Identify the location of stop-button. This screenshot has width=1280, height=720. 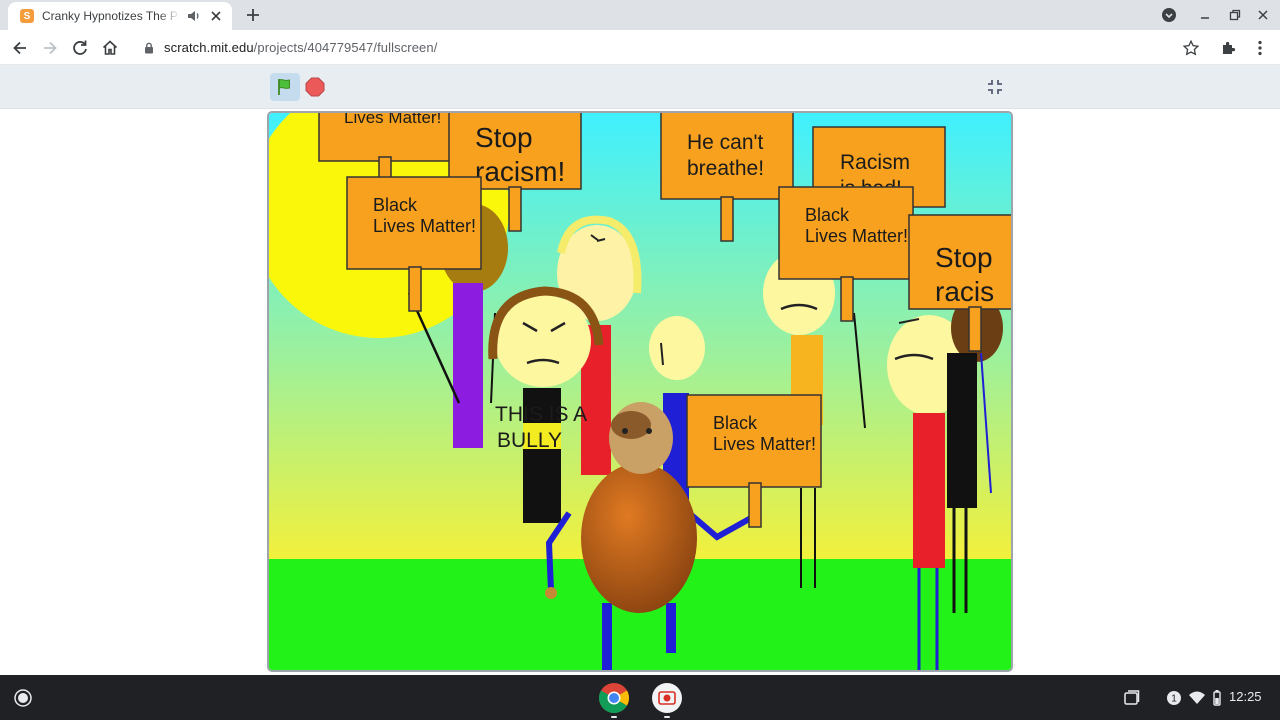
(315, 87).